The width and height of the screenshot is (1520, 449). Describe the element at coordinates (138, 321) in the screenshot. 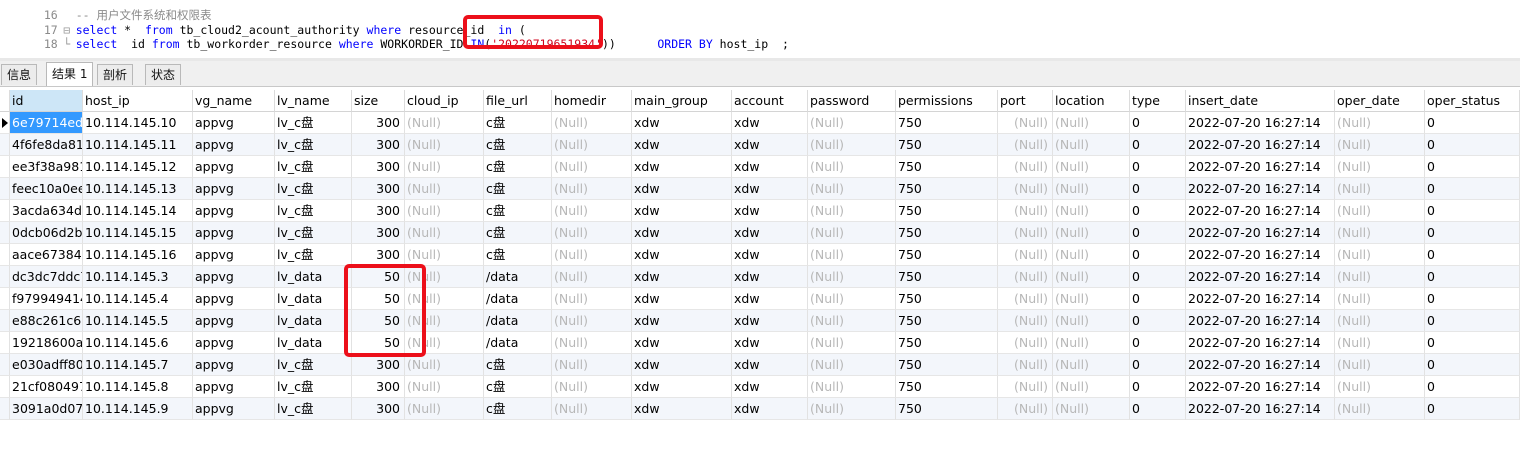

I see `cell-host-ip: 10.114.145.5` at that location.